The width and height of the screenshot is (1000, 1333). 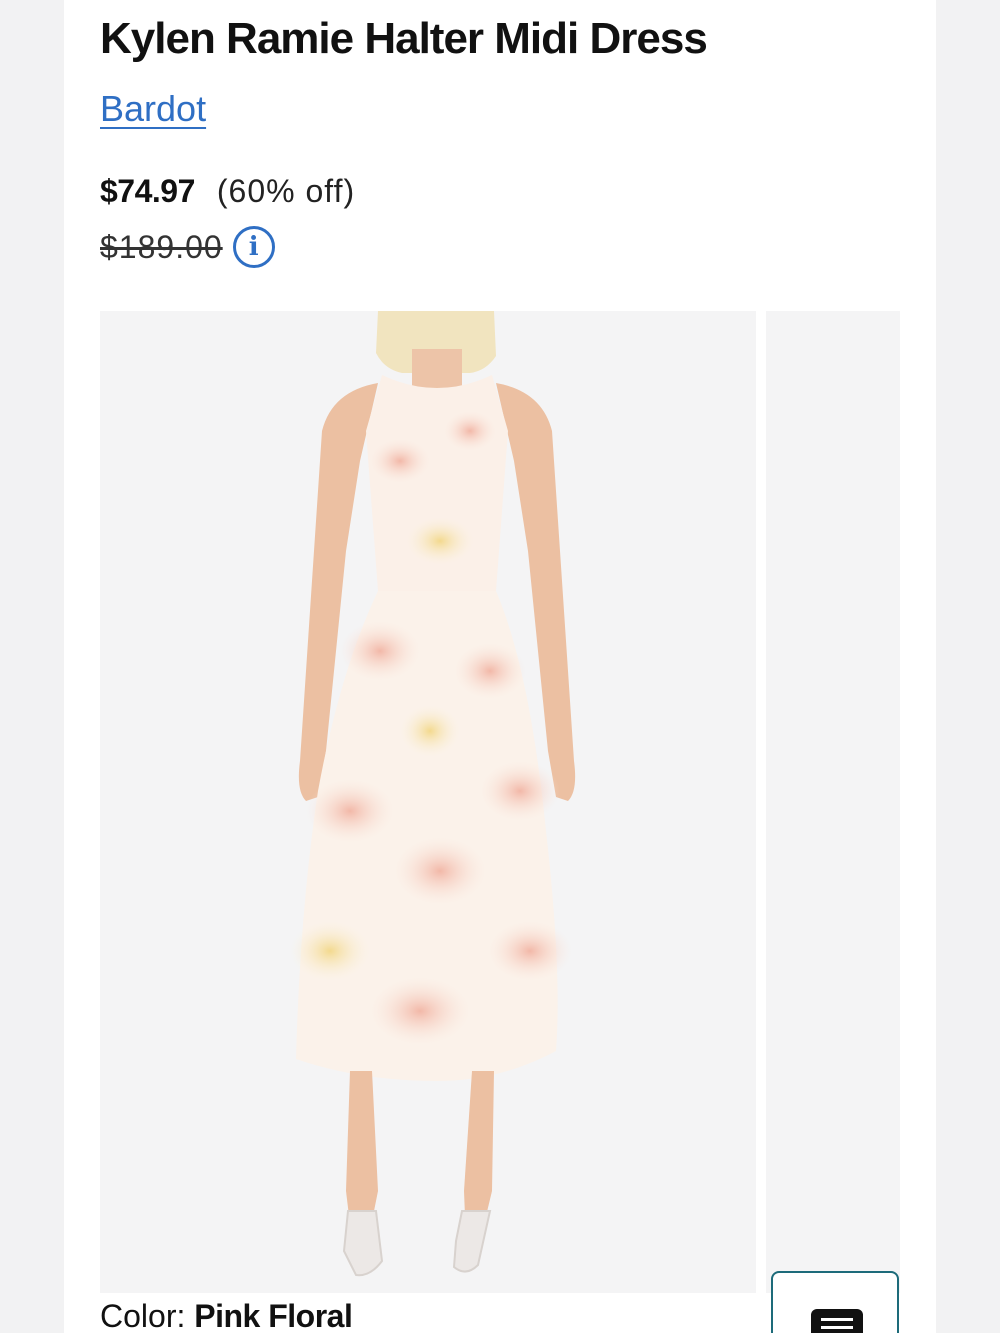 I want to click on original-price-row: $189.00 i, so click(x=187, y=247).